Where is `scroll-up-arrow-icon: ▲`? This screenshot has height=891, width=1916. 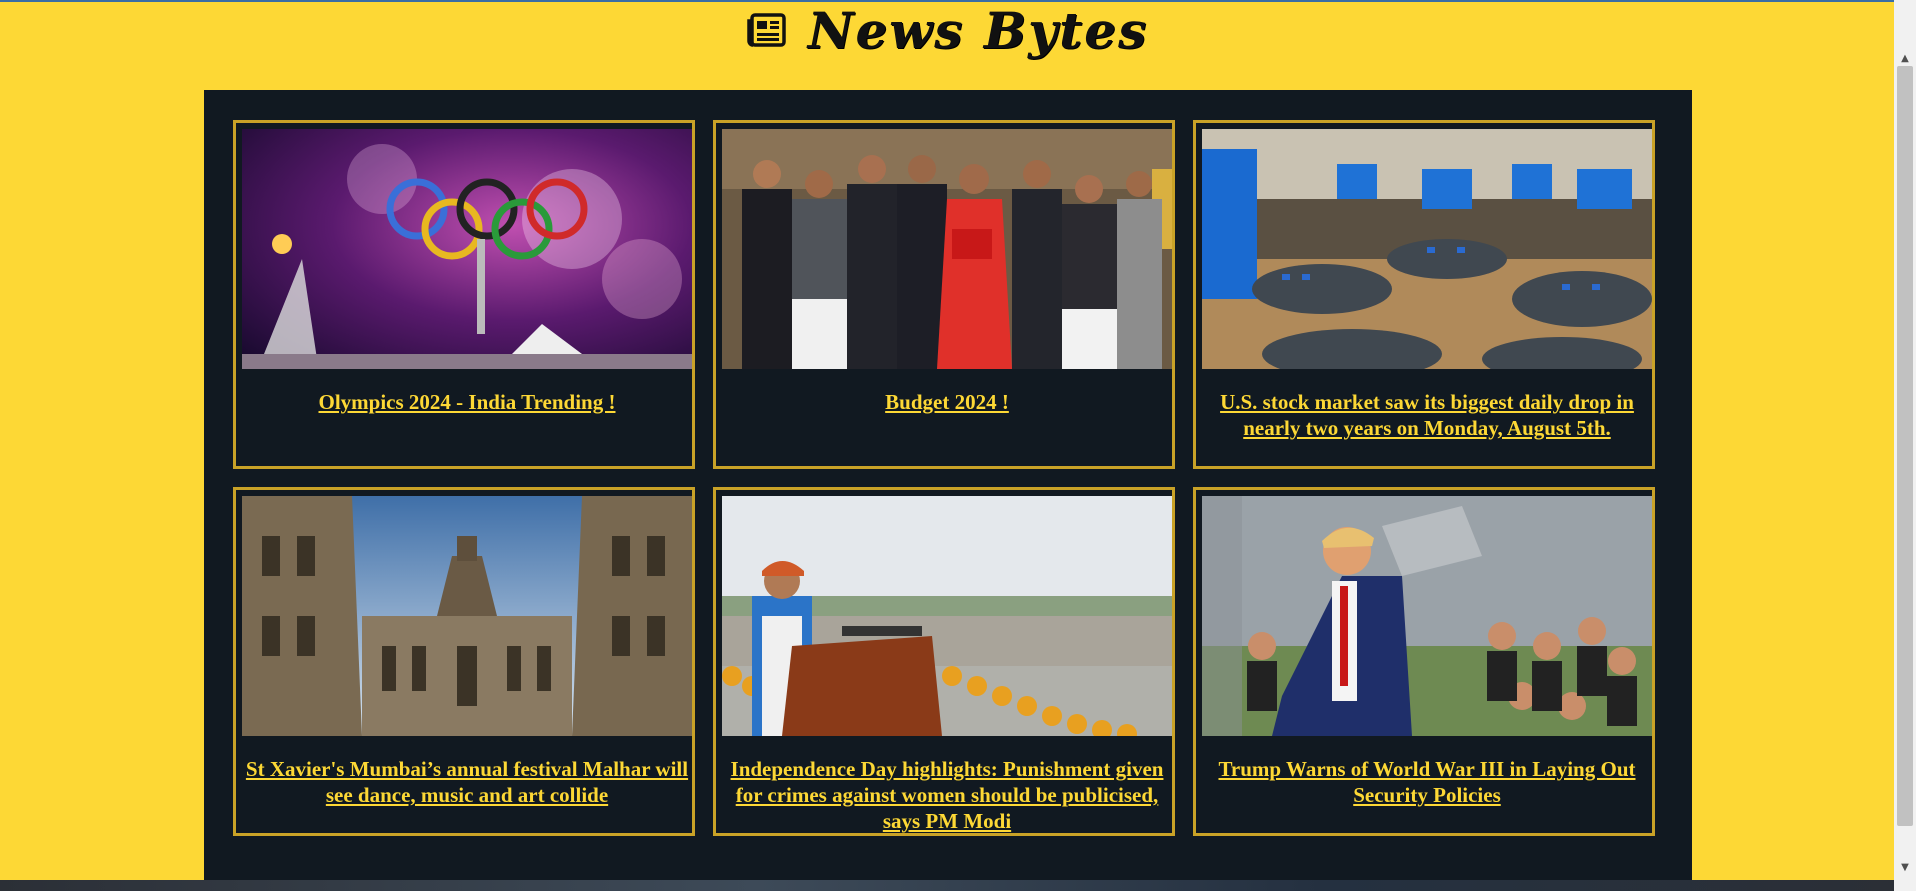
scroll-up-arrow-icon: ▲ is located at coordinates (1905, 58).